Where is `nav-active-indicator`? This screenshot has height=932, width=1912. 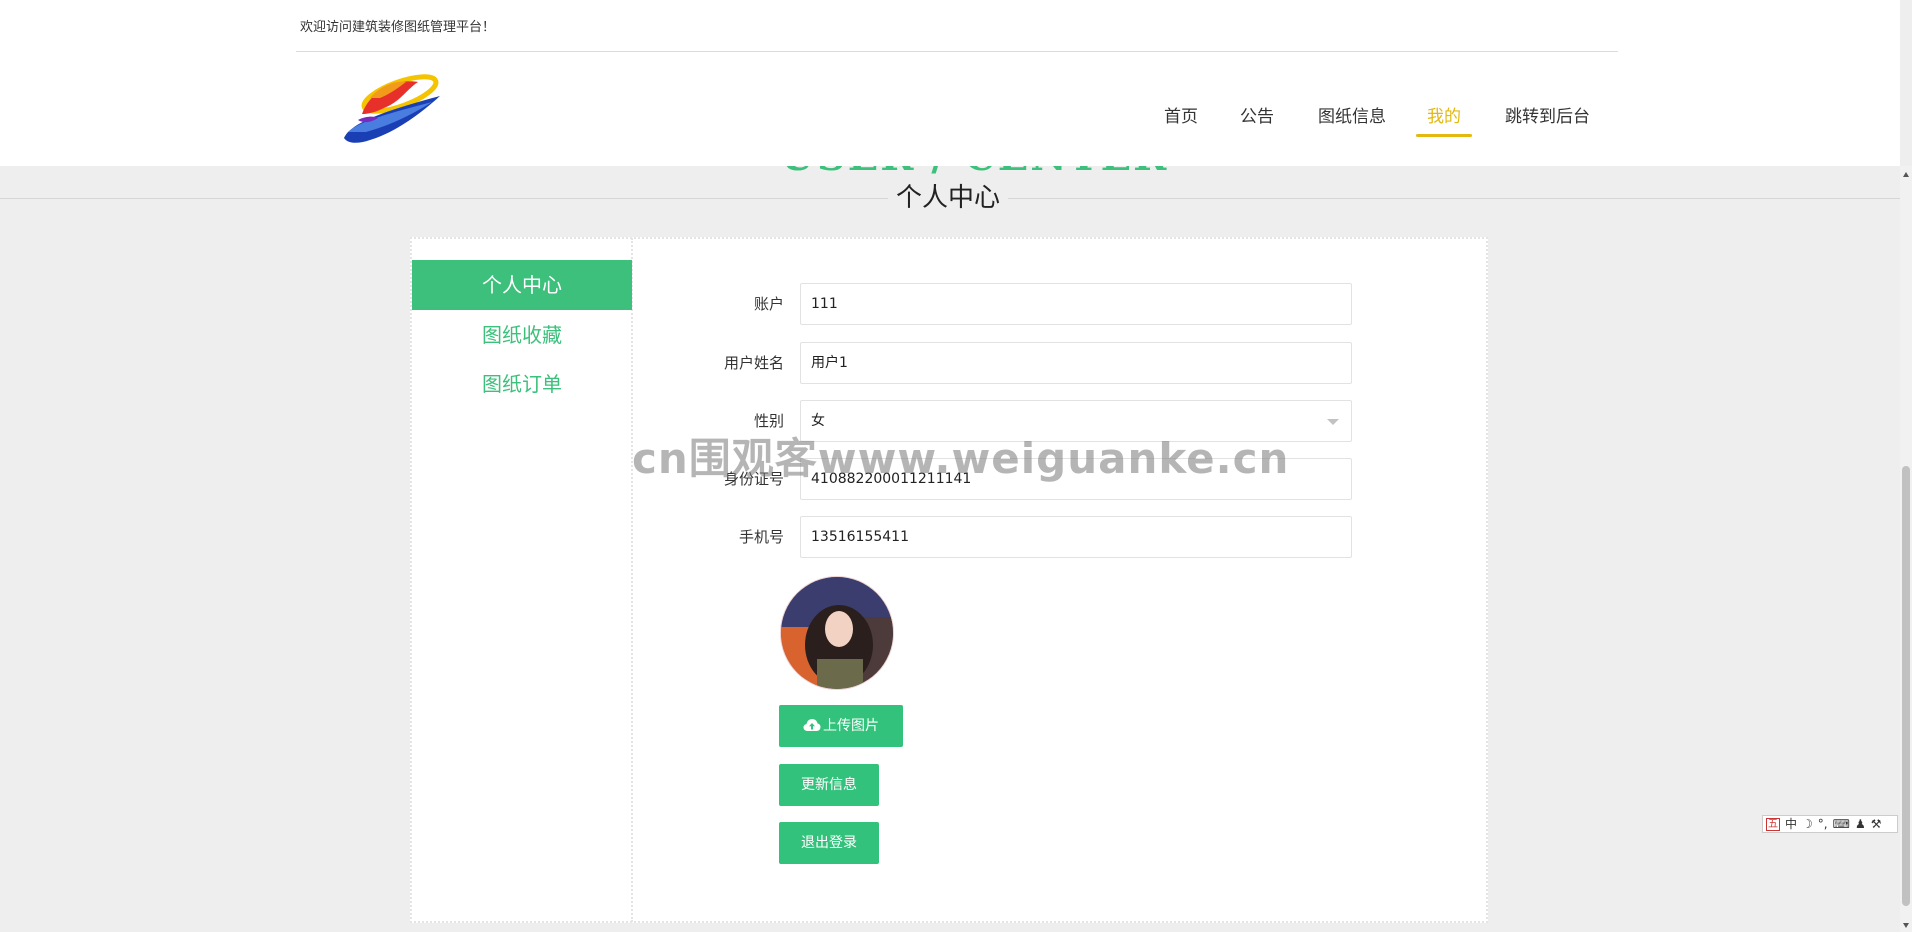 nav-active-indicator is located at coordinates (1444, 135).